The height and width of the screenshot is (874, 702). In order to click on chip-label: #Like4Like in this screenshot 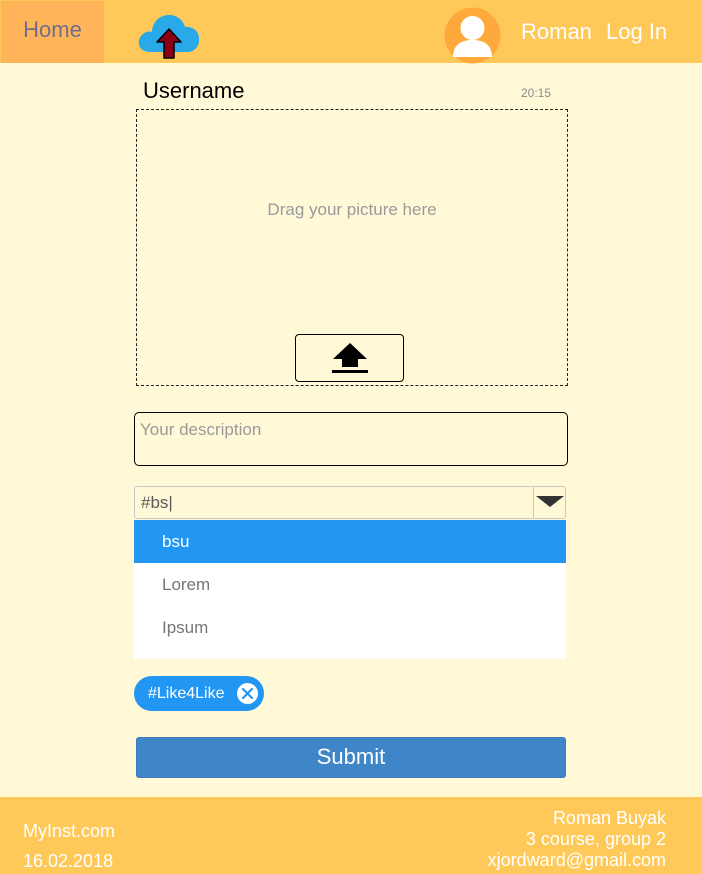, I will do `click(186, 693)`.